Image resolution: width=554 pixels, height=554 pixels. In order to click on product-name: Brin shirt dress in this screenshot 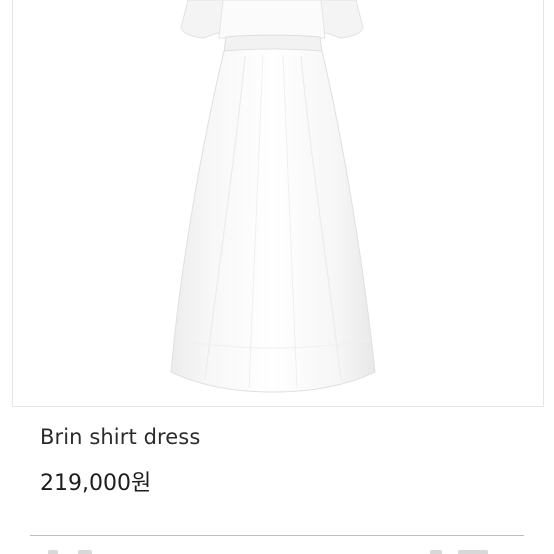, I will do `click(120, 437)`.